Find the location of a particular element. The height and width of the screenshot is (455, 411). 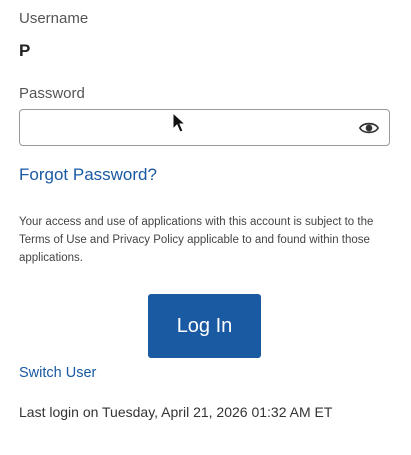

password-label: Password is located at coordinates (52, 93).